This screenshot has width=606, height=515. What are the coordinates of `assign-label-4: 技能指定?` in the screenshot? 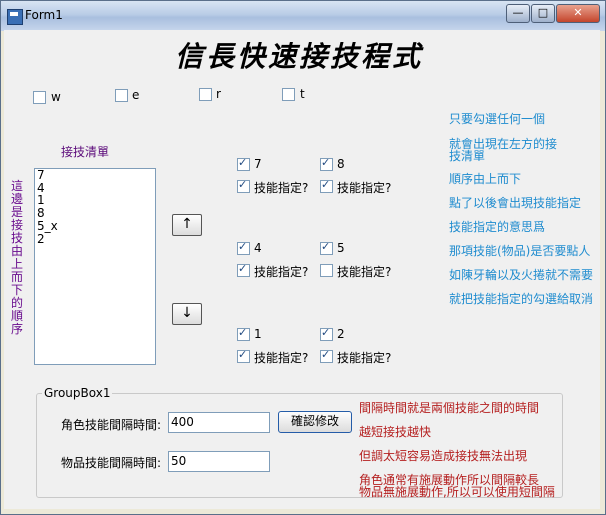 It's located at (281, 272).